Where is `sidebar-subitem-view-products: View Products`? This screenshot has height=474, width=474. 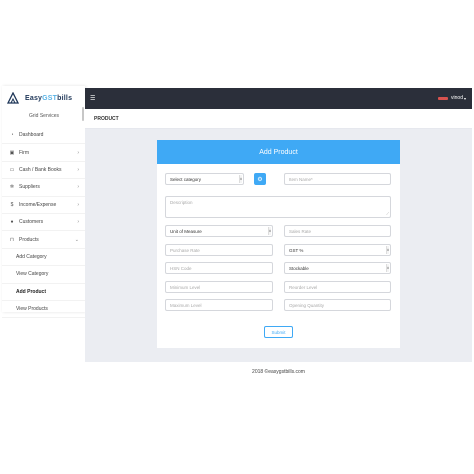
sidebar-subitem-view-products: View Products is located at coordinates (43, 310).